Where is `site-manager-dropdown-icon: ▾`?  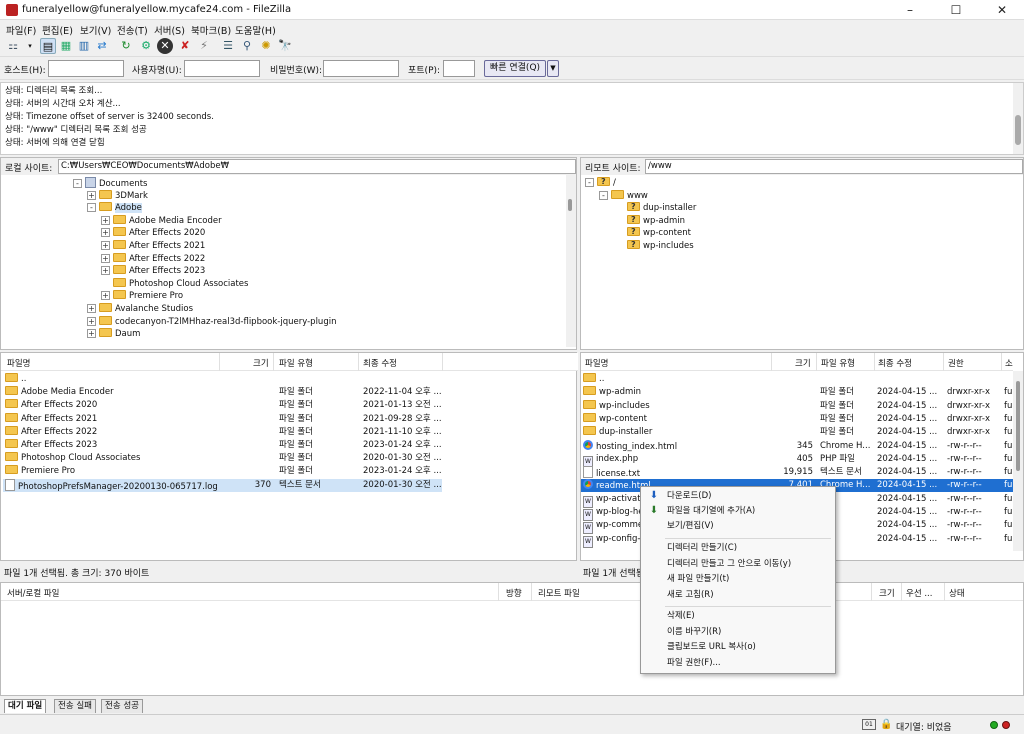
site-manager-dropdown-icon: ▾ is located at coordinates (30, 46).